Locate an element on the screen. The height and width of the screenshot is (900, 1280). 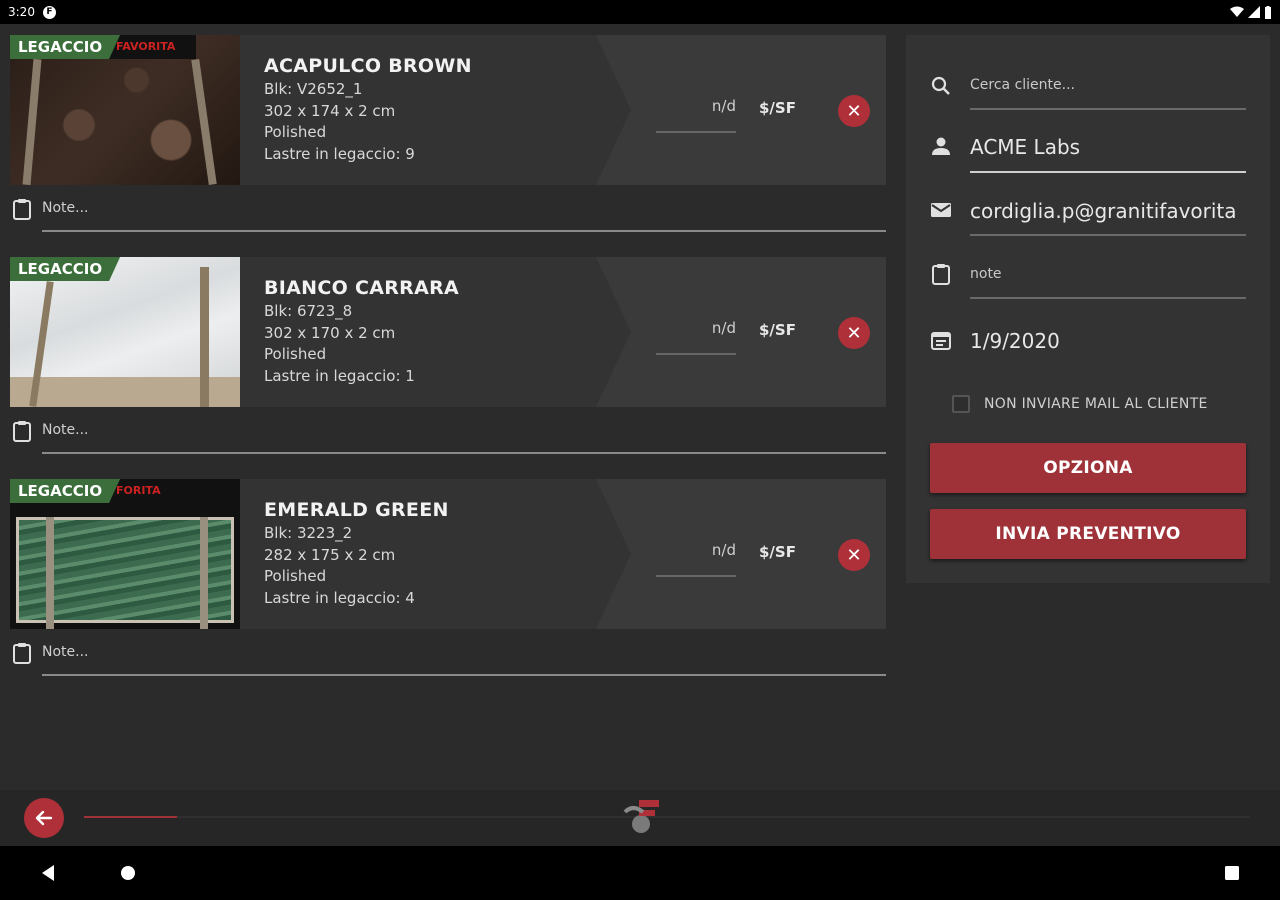
product-size: 302 x 170 x 2 cm is located at coordinates (330, 332).